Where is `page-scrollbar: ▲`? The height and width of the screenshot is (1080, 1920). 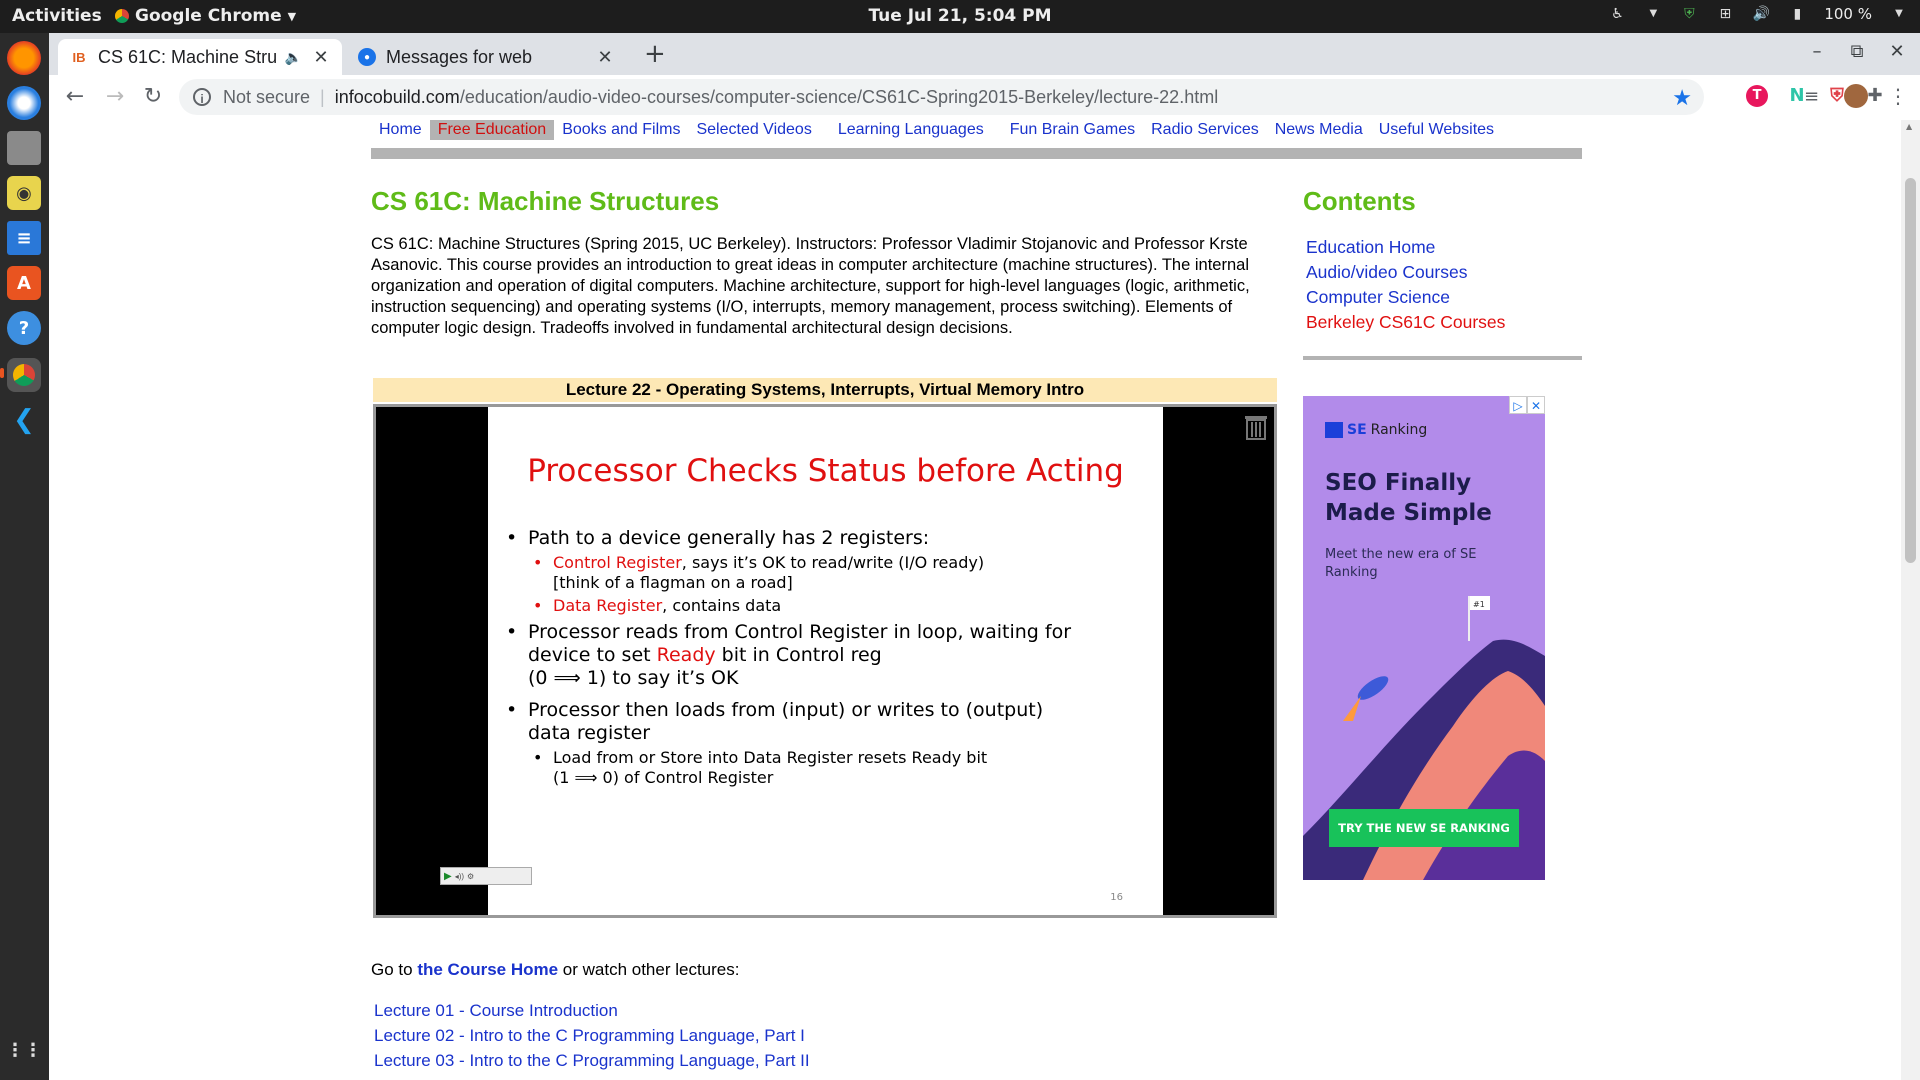 page-scrollbar: ▲ is located at coordinates (1910, 600).